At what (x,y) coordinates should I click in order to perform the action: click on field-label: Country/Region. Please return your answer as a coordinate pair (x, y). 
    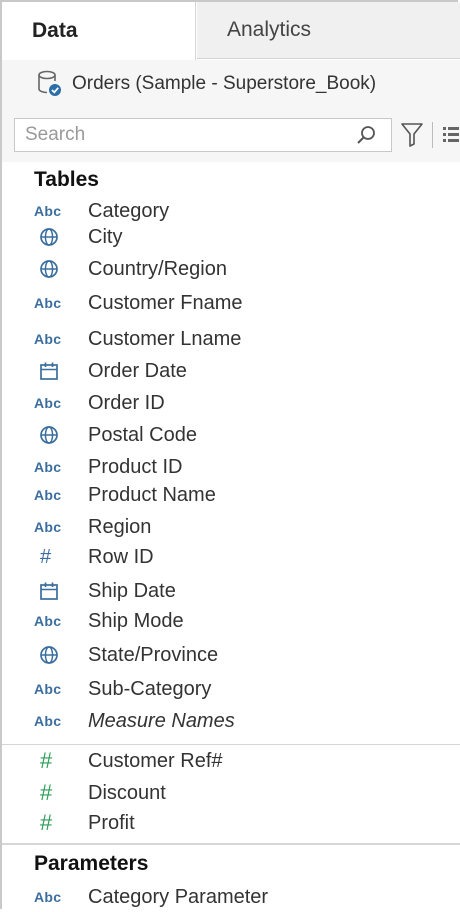
    Looking at the image, I should click on (157, 268).